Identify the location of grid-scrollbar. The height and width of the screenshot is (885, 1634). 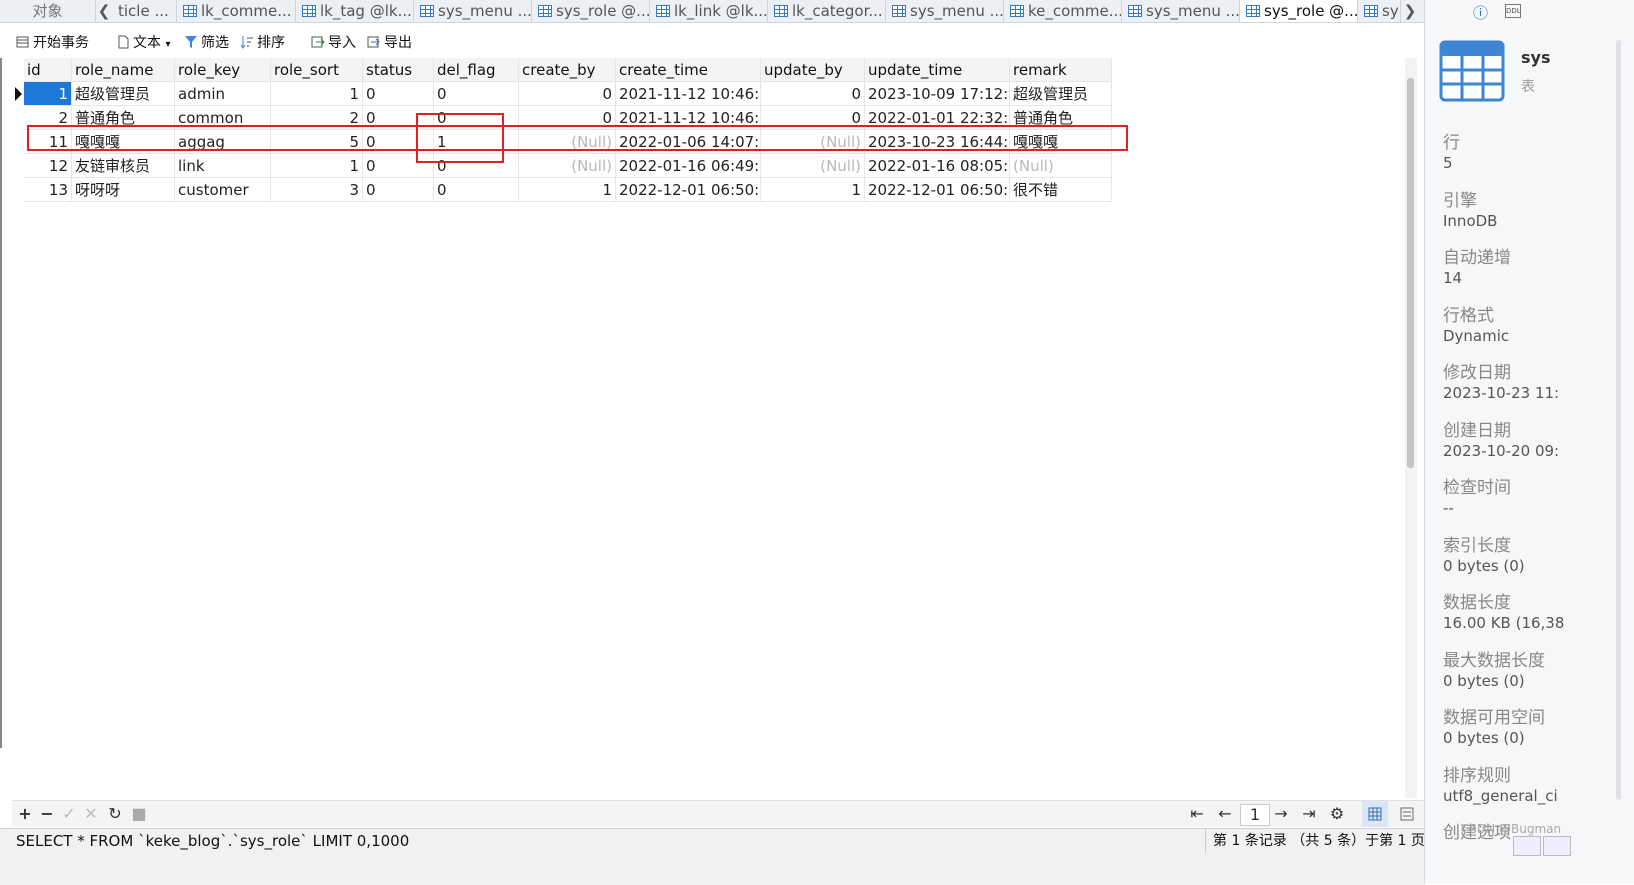
(1411, 428).